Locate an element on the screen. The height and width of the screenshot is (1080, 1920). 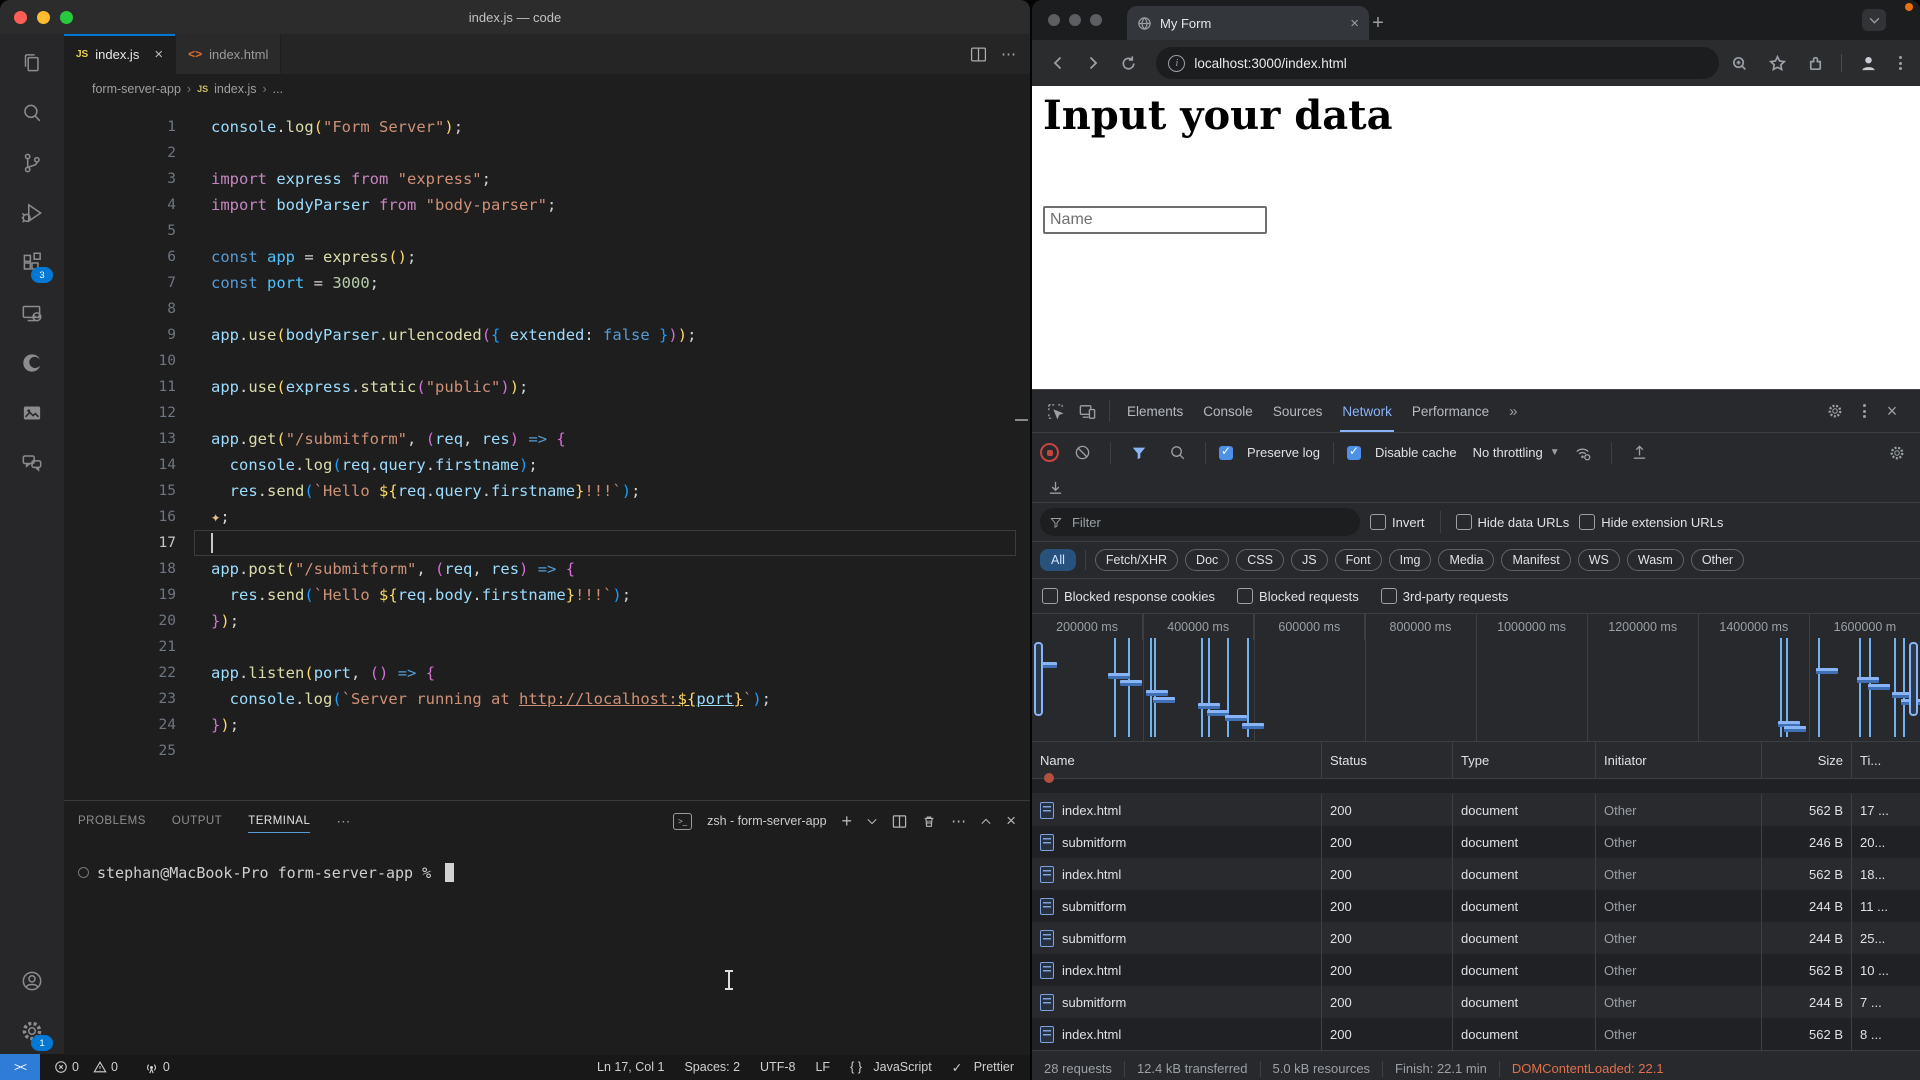
filter-chip-all: All is located at coordinates (1058, 560).